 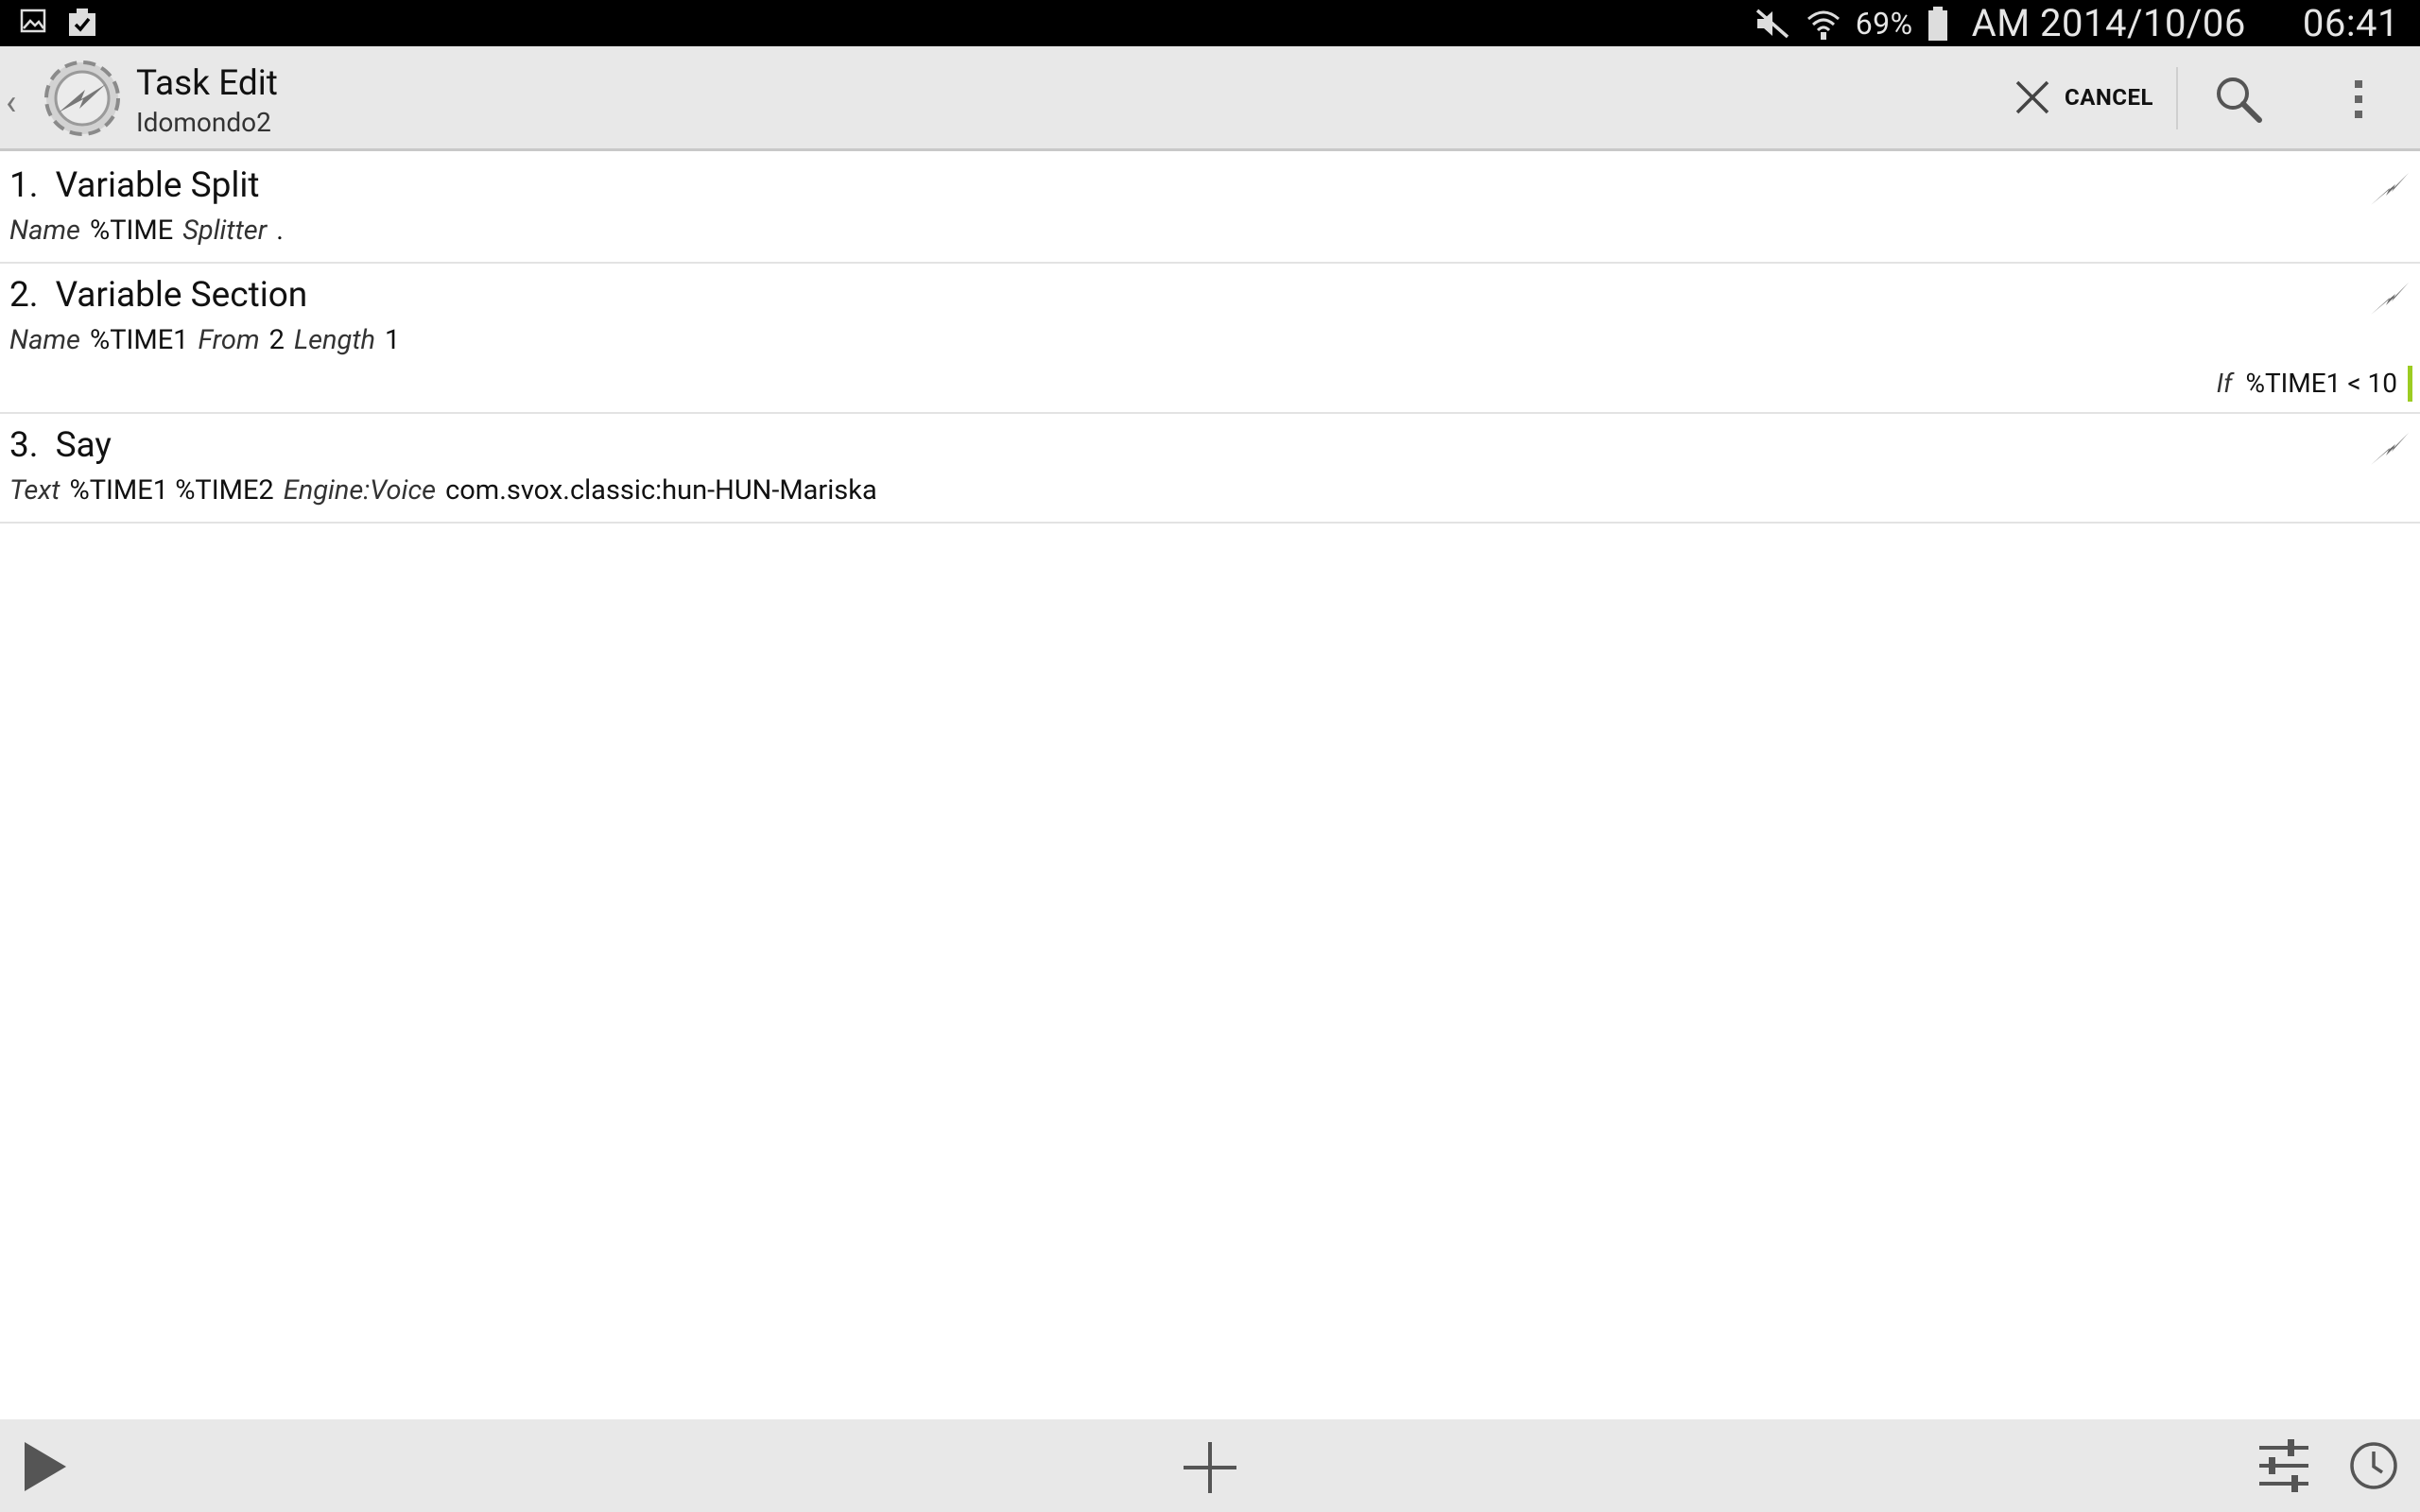 I want to click on action-number: 2., so click(x=24, y=295).